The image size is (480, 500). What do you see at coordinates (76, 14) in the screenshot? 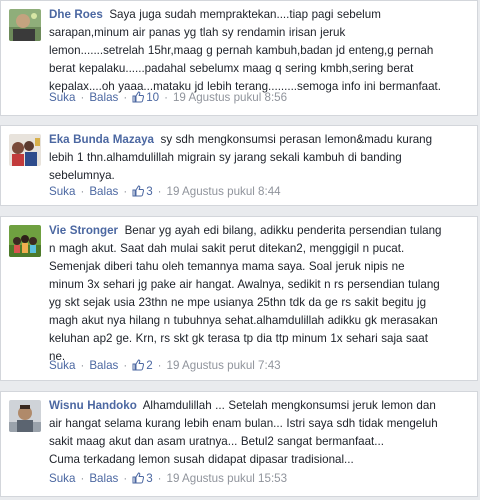
I see `comment-author: Dhe Roes` at bounding box center [76, 14].